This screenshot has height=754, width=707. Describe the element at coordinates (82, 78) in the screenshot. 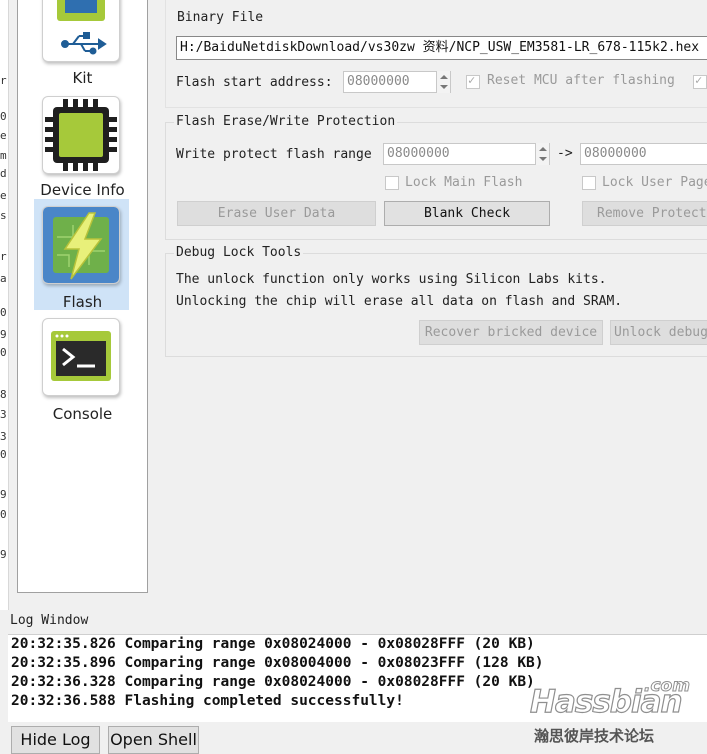

I see `sidebar-item-label: Kit` at that location.